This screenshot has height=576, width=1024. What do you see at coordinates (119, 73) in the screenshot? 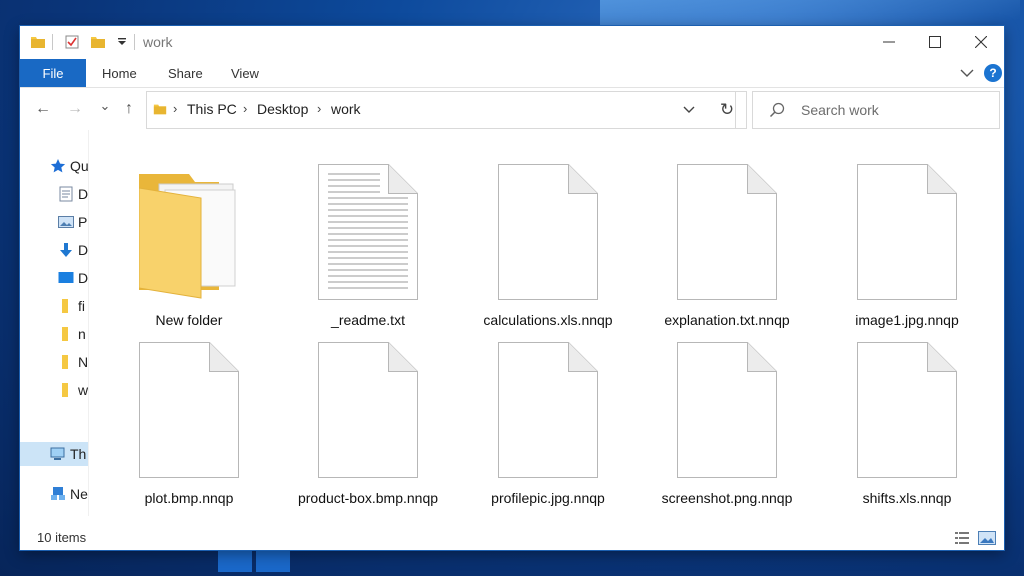
I see `tab-home: Home` at bounding box center [119, 73].